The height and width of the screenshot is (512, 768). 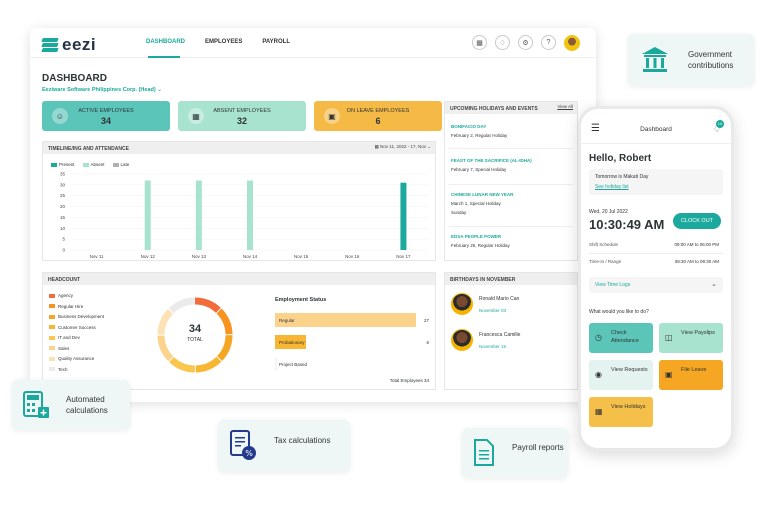 What do you see at coordinates (223, 42) in the screenshot?
I see `nav-employees: EMPLOYEES` at bounding box center [223, 42].